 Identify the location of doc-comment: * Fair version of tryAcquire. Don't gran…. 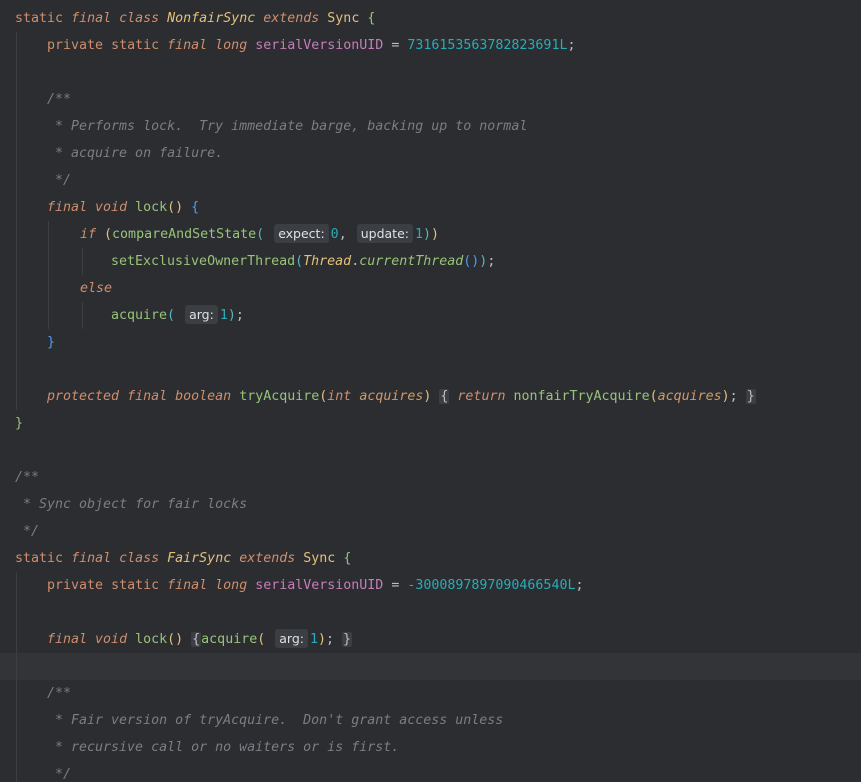
(275, 720).